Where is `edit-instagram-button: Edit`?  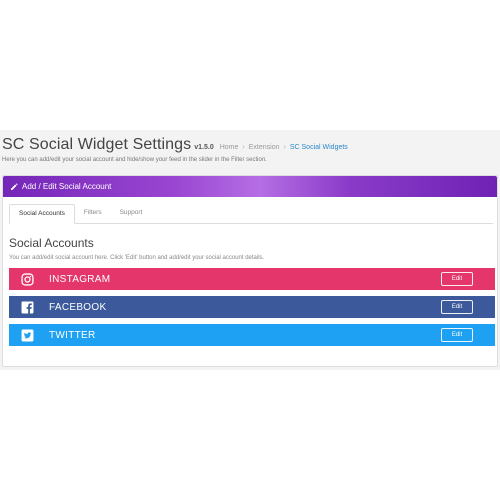
edit-instagram-button: Edit is located at coordinates (457, 279).